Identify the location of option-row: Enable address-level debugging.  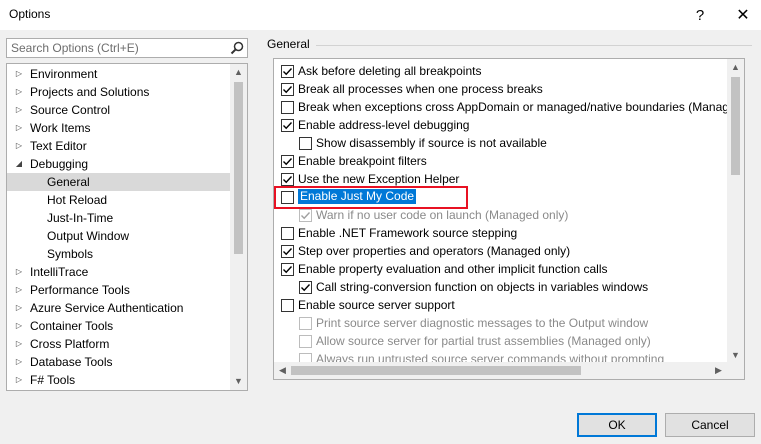
(500, 125).